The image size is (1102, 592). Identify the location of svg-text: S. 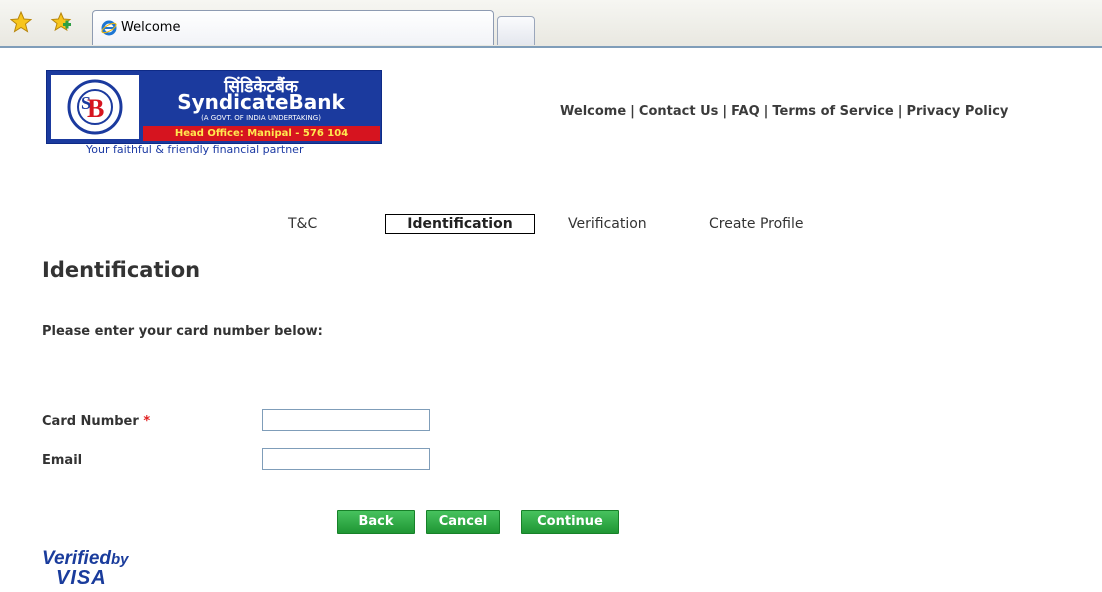
(86, 103).